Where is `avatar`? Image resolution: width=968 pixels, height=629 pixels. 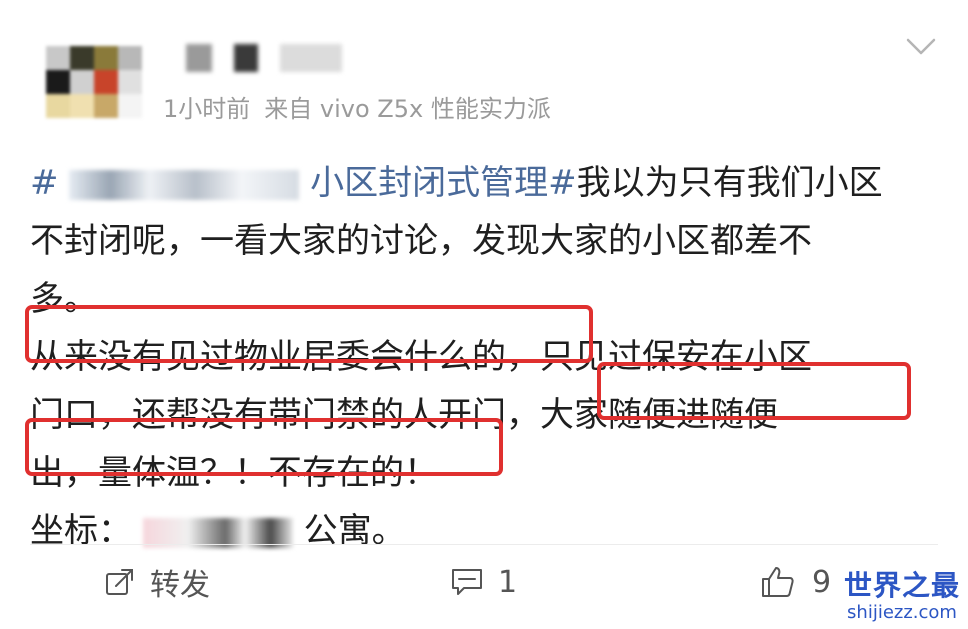
avatar is located at coordinates (94, 82).